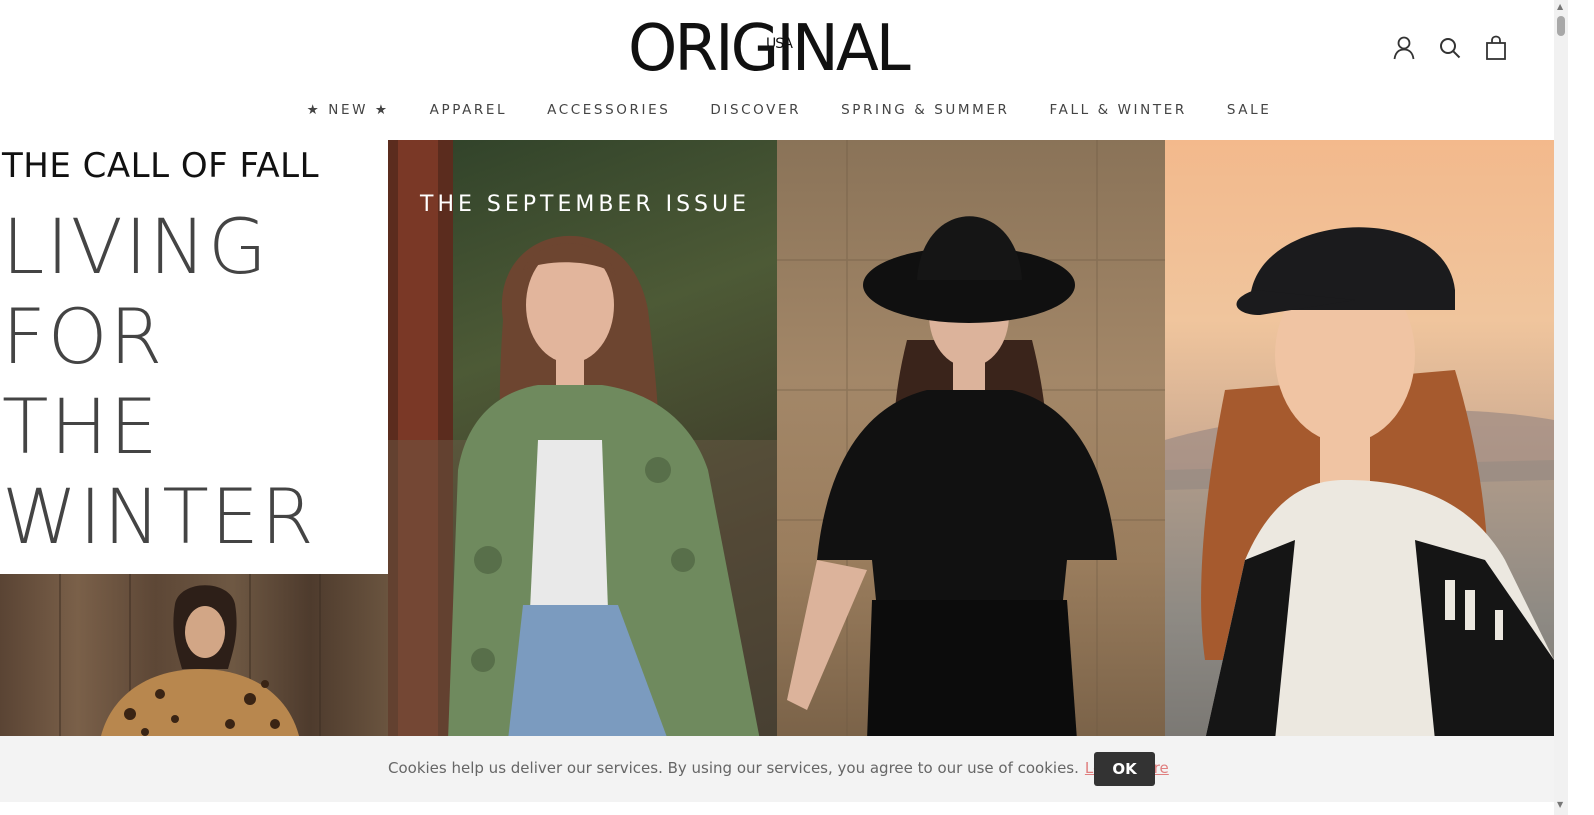 The height and width of the screenshot is (815, 1594). I want to click on scroll-down-arrow-icon: ▼, so click(1560, 804).